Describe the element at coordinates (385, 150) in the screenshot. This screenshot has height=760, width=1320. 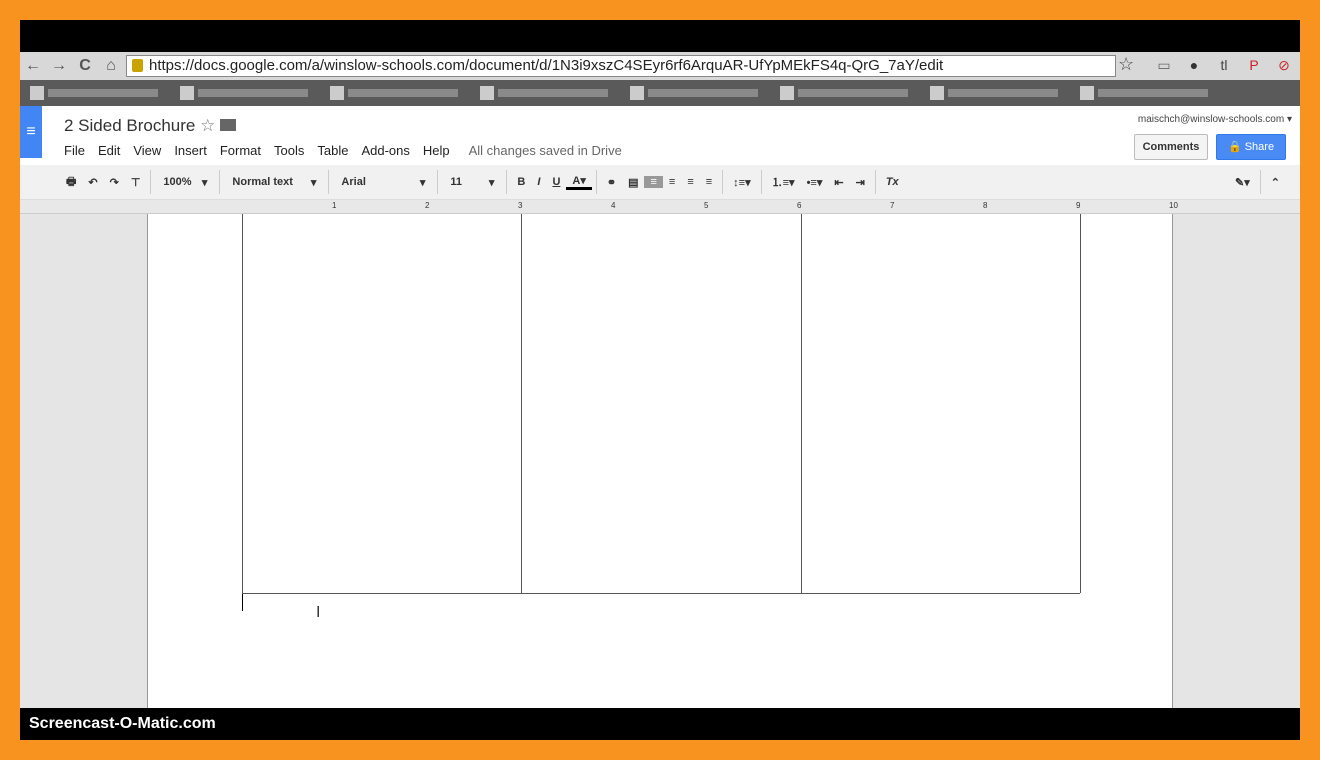
I see `menu-add-ons: Add-ons` at that location.